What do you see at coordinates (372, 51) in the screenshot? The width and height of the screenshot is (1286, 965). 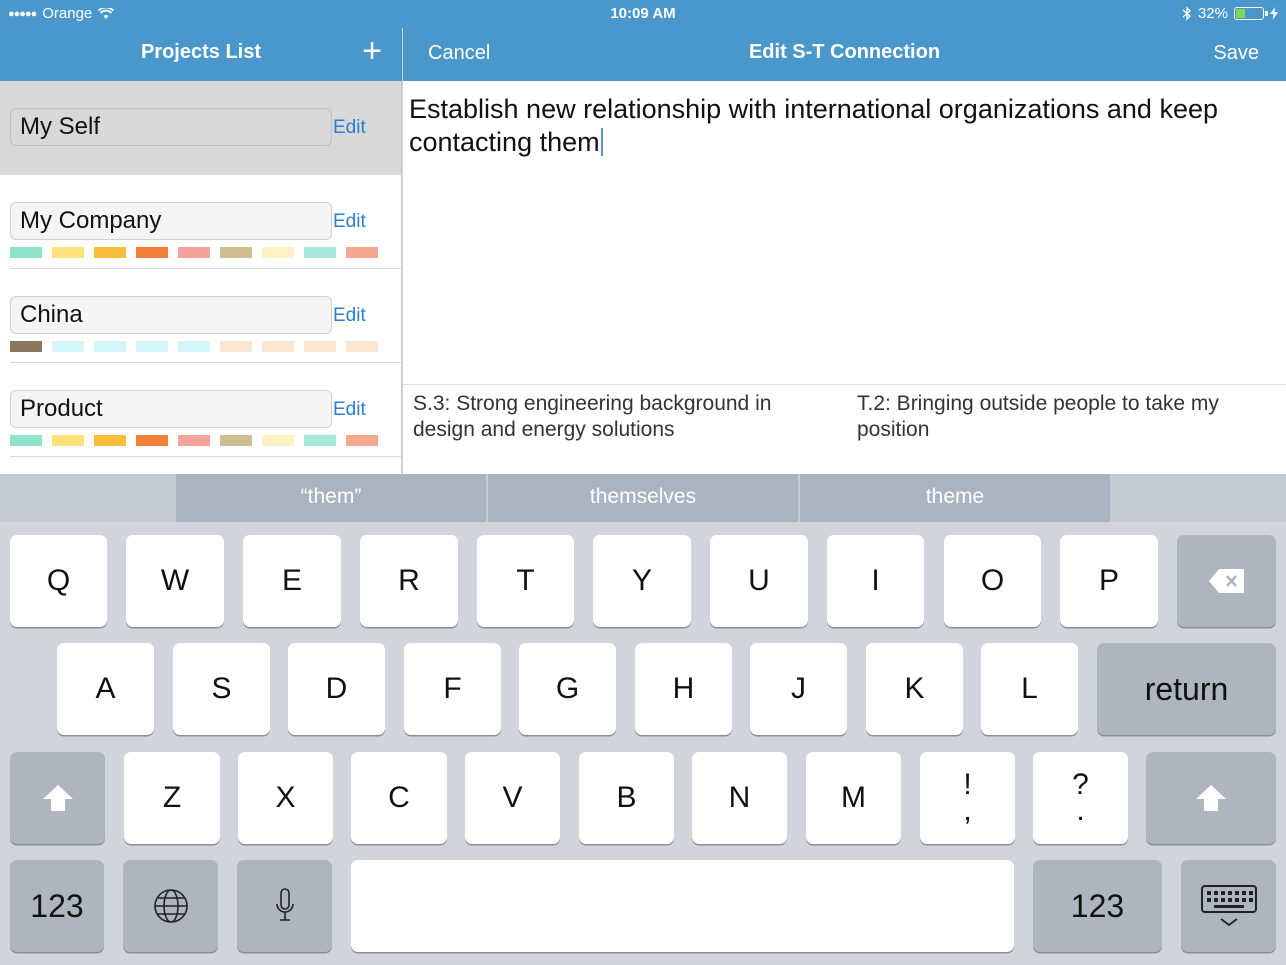 I see `add-project-button: +` at bounding box center [372, 51].